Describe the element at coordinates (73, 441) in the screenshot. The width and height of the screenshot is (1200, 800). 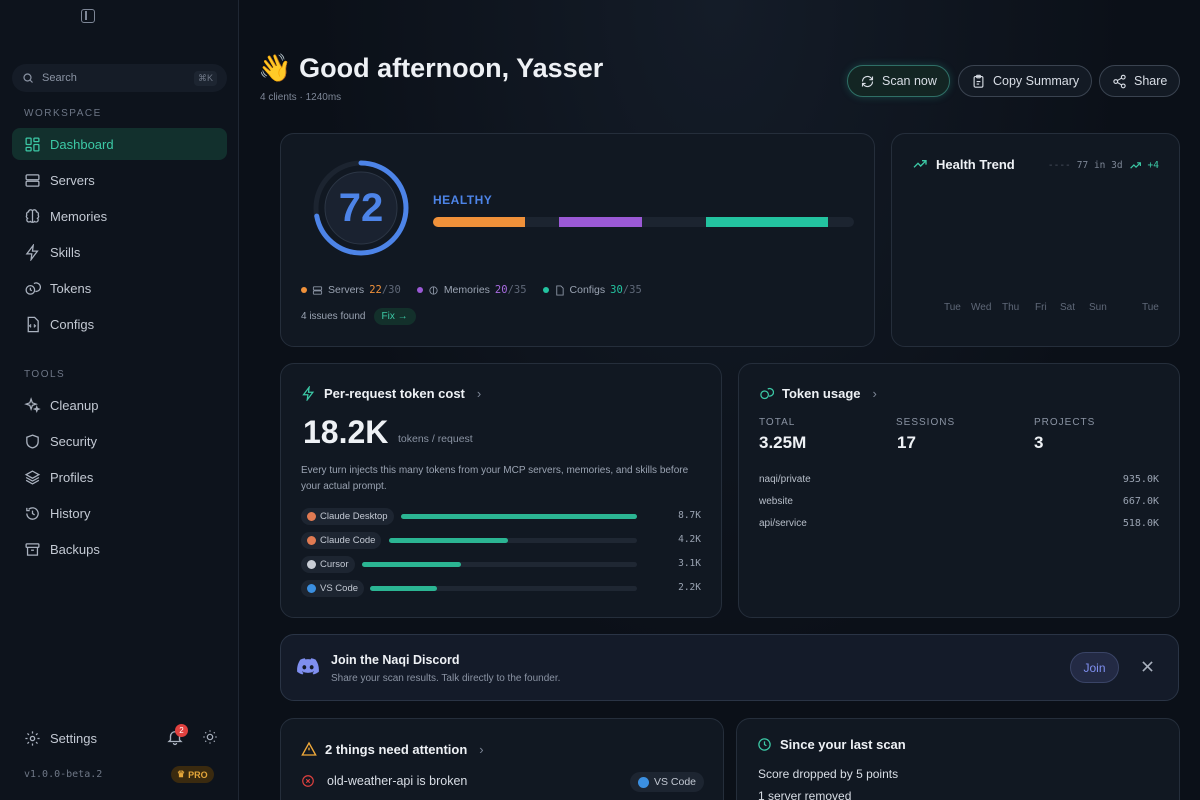
I see `sidebar-item-label: Security` at that location.